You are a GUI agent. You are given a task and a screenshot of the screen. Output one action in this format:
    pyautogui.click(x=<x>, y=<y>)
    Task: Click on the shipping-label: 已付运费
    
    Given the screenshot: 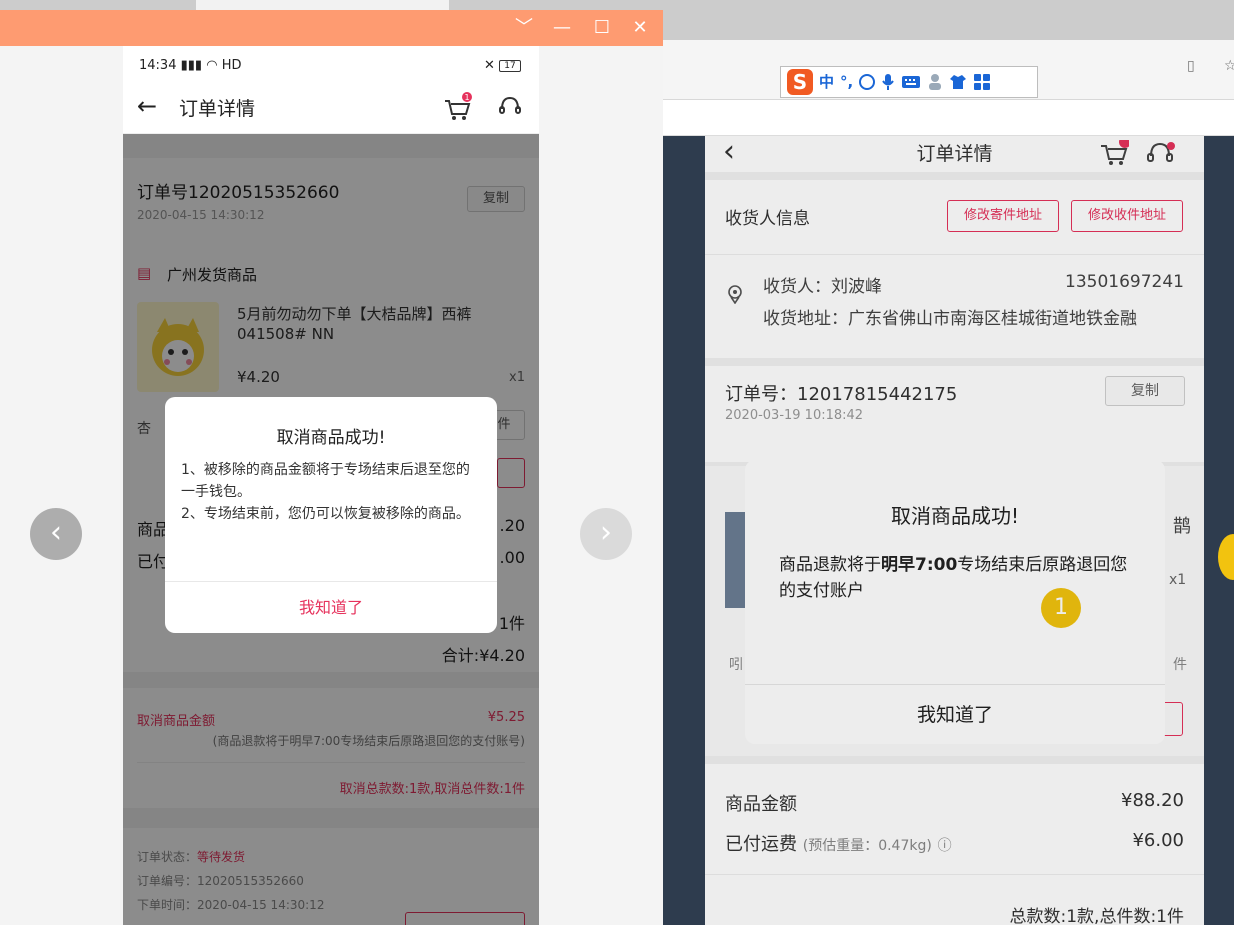 What is the action you would take?
    pyautogui.click(x=761, y=844)
    